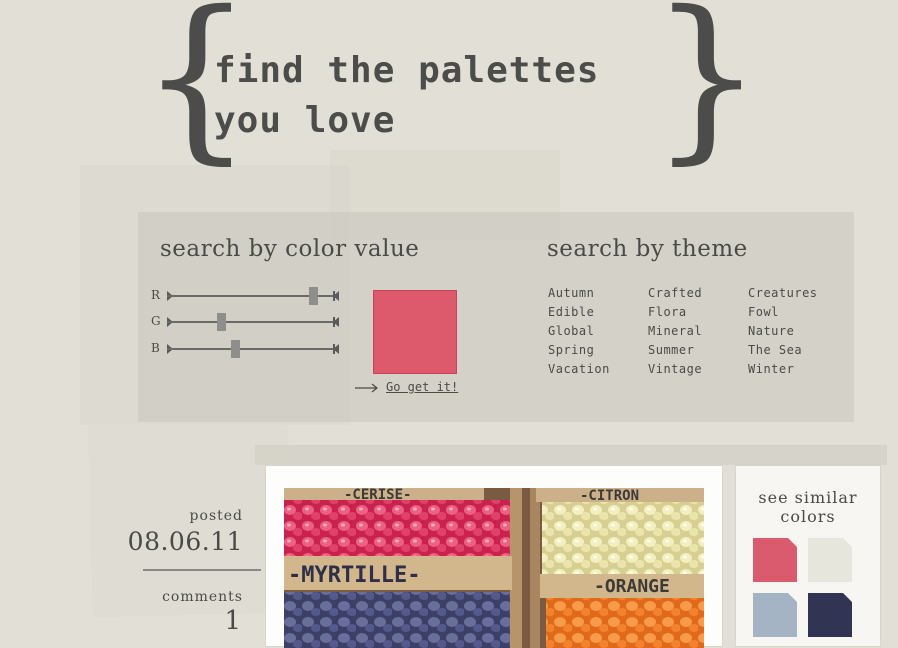 This screenshot has width=898, height=648. What do you see at coordinates (236, 349) in the screenshot?
I see `blue-slider-thumb` at bounding box center [236, 349].